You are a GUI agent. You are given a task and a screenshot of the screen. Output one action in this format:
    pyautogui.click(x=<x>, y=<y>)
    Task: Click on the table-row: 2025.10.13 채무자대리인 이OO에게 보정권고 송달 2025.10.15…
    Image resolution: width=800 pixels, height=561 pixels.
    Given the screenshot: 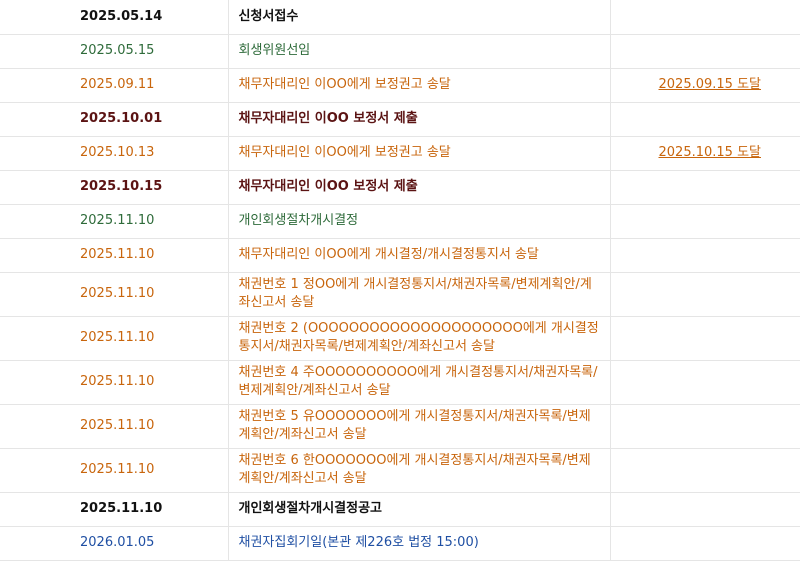 What is the action you would take?
    pyautogui.click(x=400, y=153)
    